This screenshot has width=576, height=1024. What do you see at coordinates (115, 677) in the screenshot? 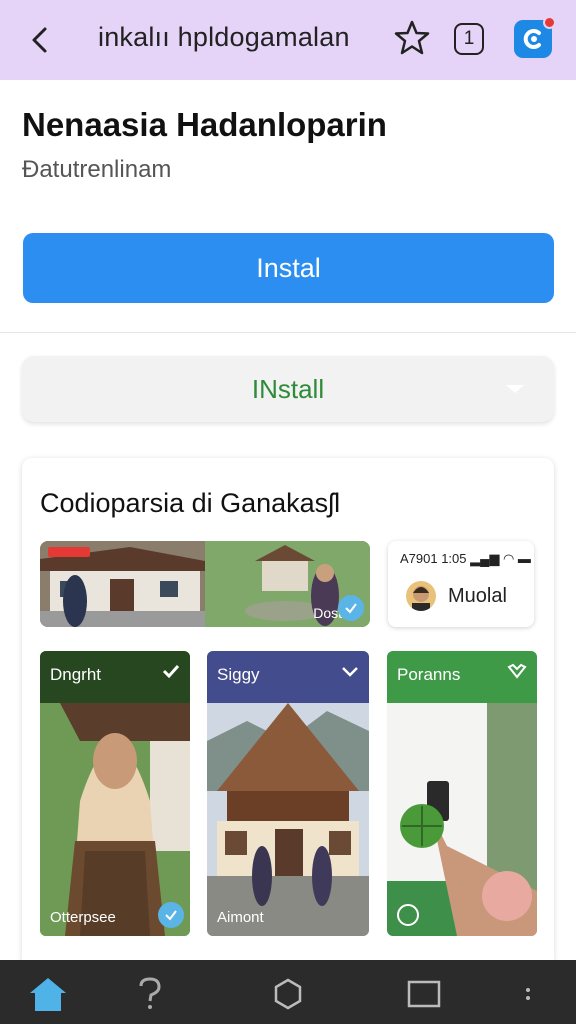
I see `tile-1-header: Dngrht` at bounding box center [115, 677].